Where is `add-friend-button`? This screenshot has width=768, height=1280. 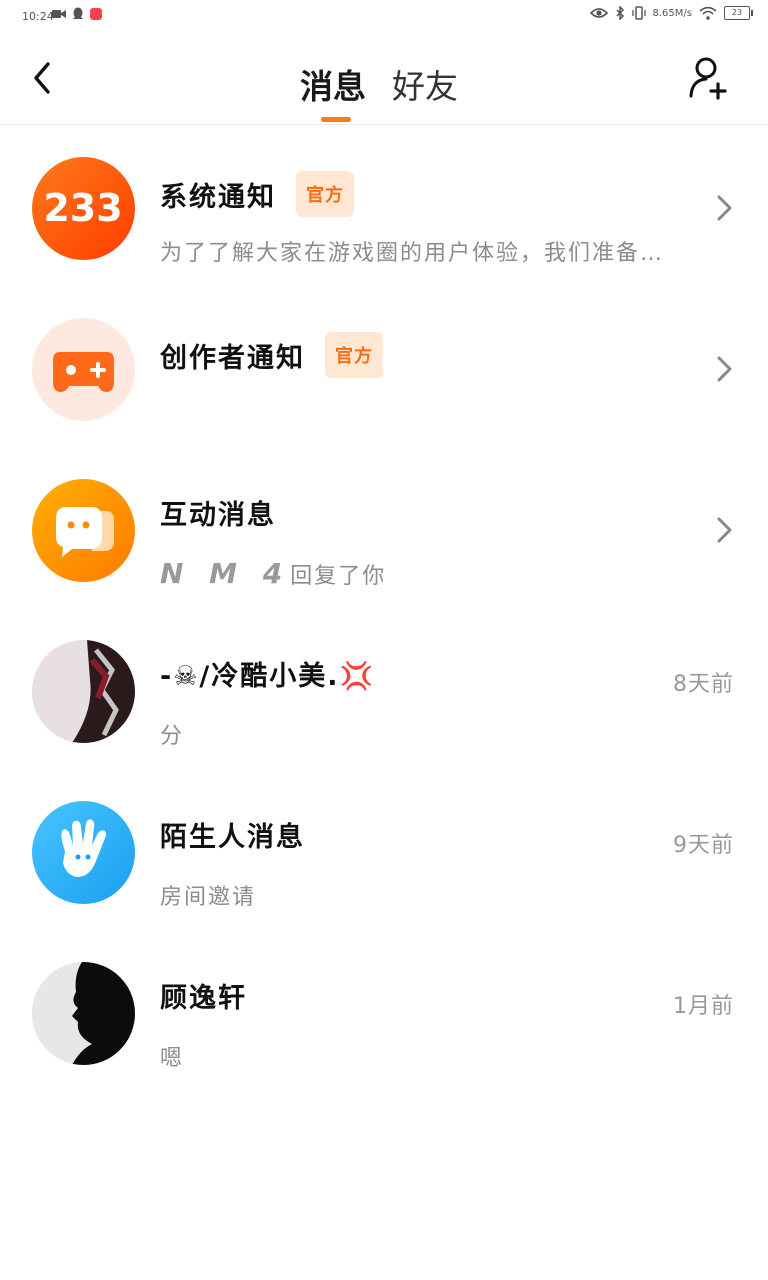 add-friend-button is located at coordinates (710, 78).